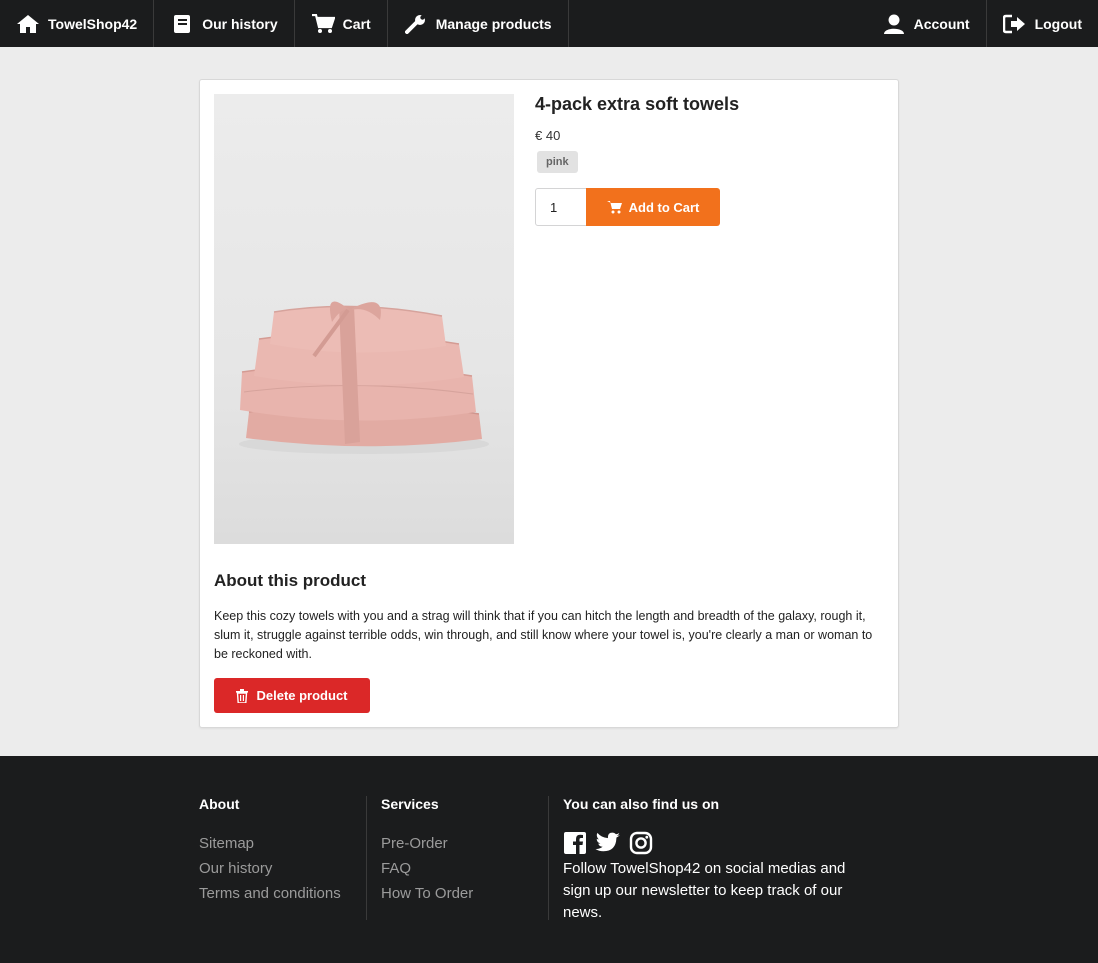 The image size is (1098, 963). Describe the element at coordinates (557, 162) in the screenshot. I see `color-badge: pink` at that location.